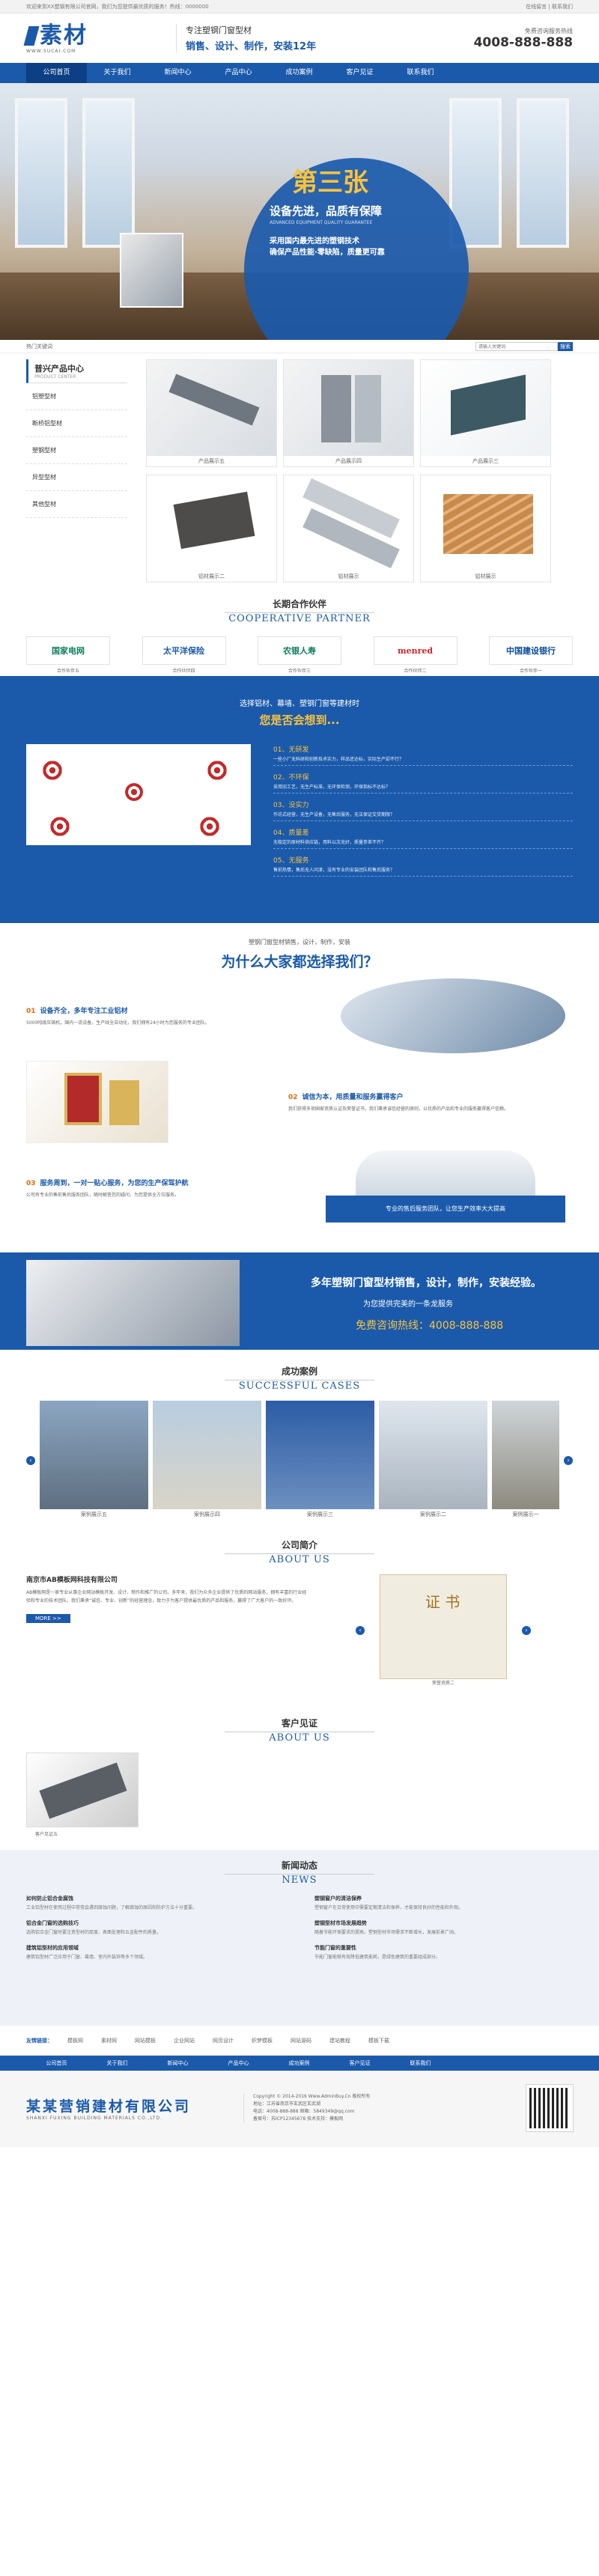  What do you see at coordinates (348, 413) in the screenshot?
I see `product-card: 产品展示四` at bounding box center [348, 413].